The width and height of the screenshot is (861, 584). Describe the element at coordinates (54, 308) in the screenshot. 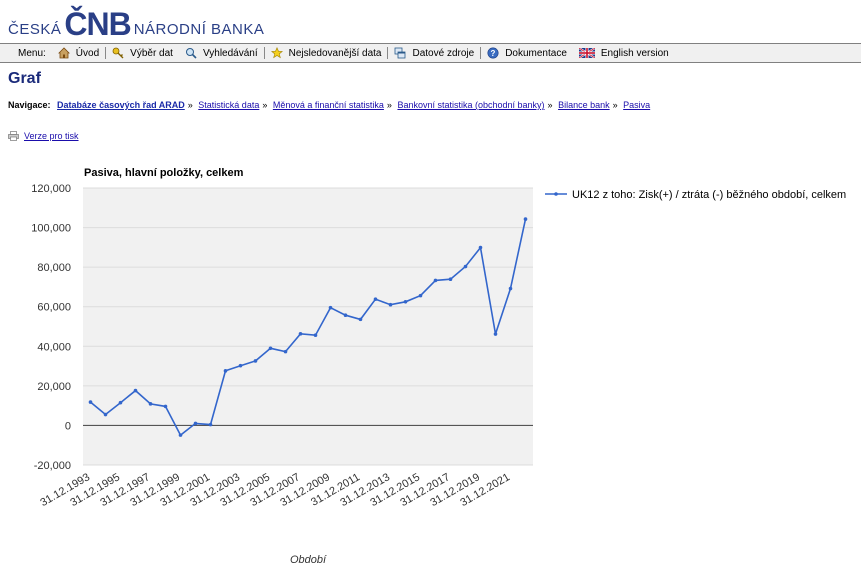

I see `y-tick-label: 60,000` at that location.